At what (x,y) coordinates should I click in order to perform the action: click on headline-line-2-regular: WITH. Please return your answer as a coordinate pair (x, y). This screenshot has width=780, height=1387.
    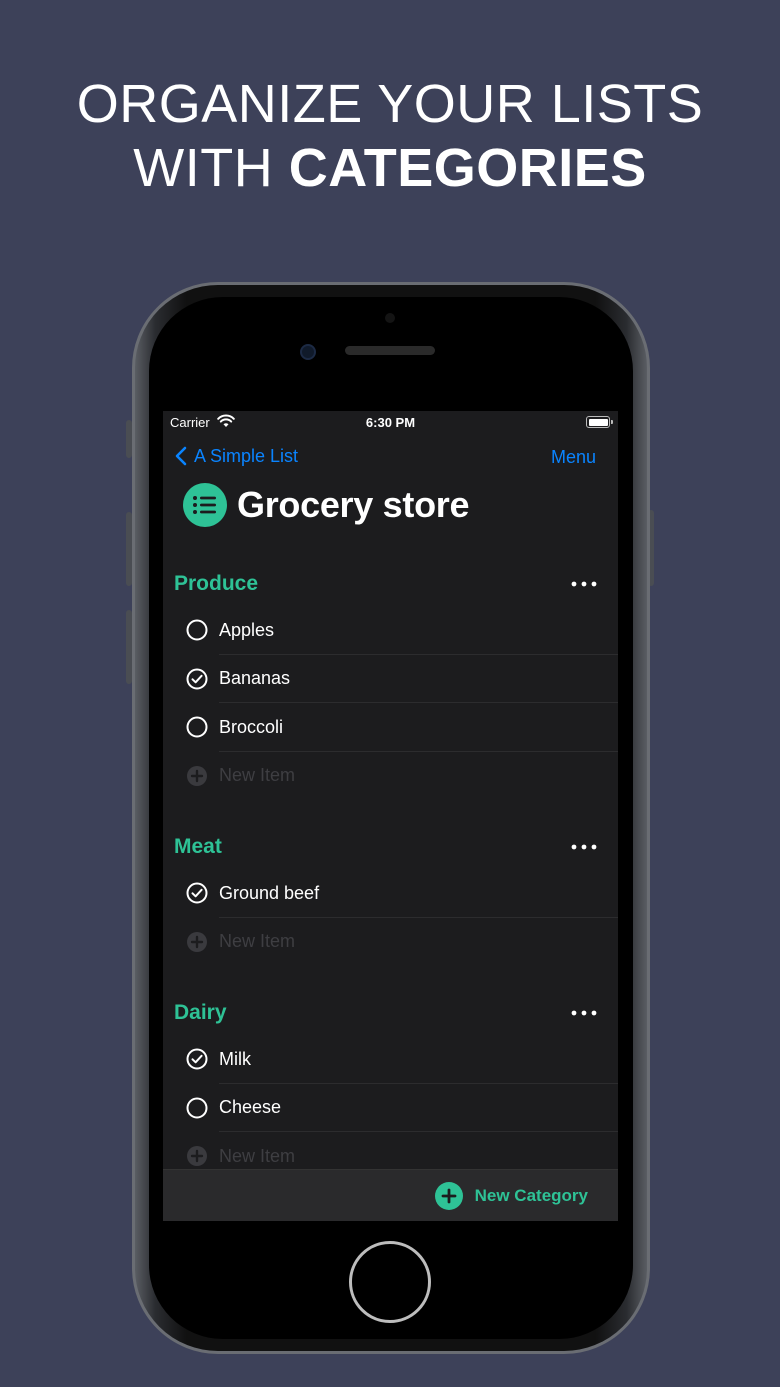
    Looking at the image, I should click on (211, 168).